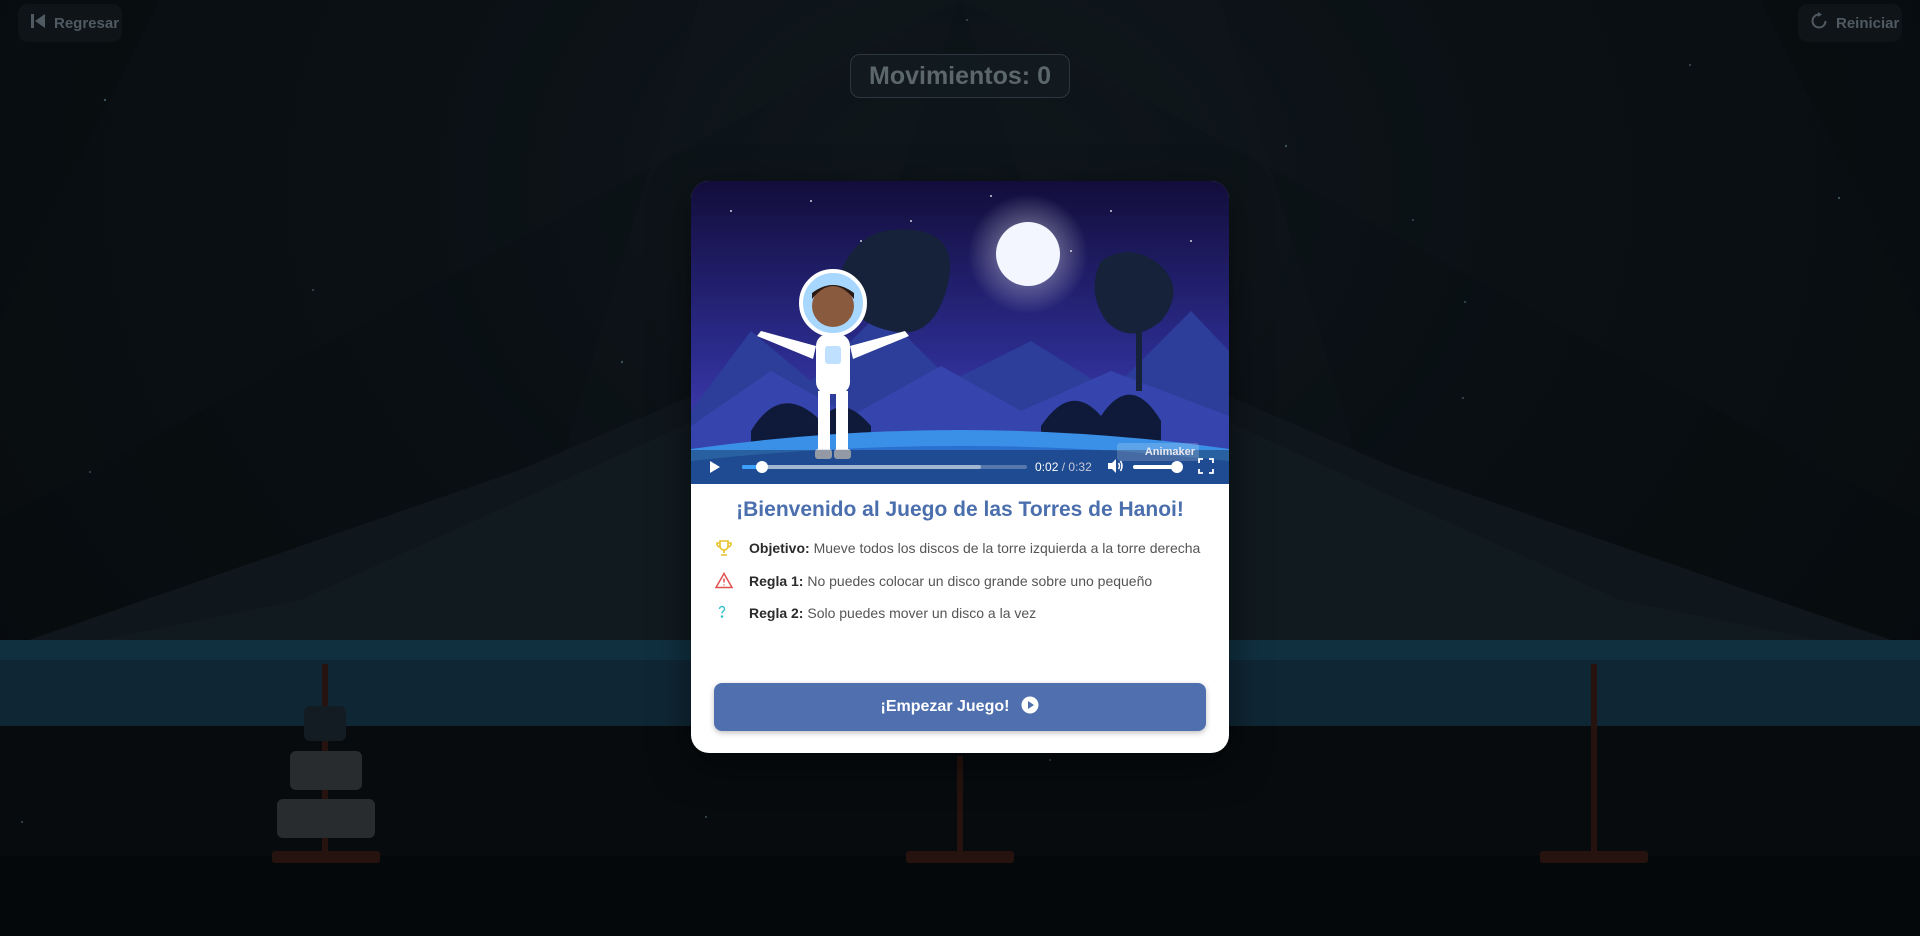  Describe the element at coordinates (87, 23) in the screenshot. I see `back-label: Regresar` at that location.